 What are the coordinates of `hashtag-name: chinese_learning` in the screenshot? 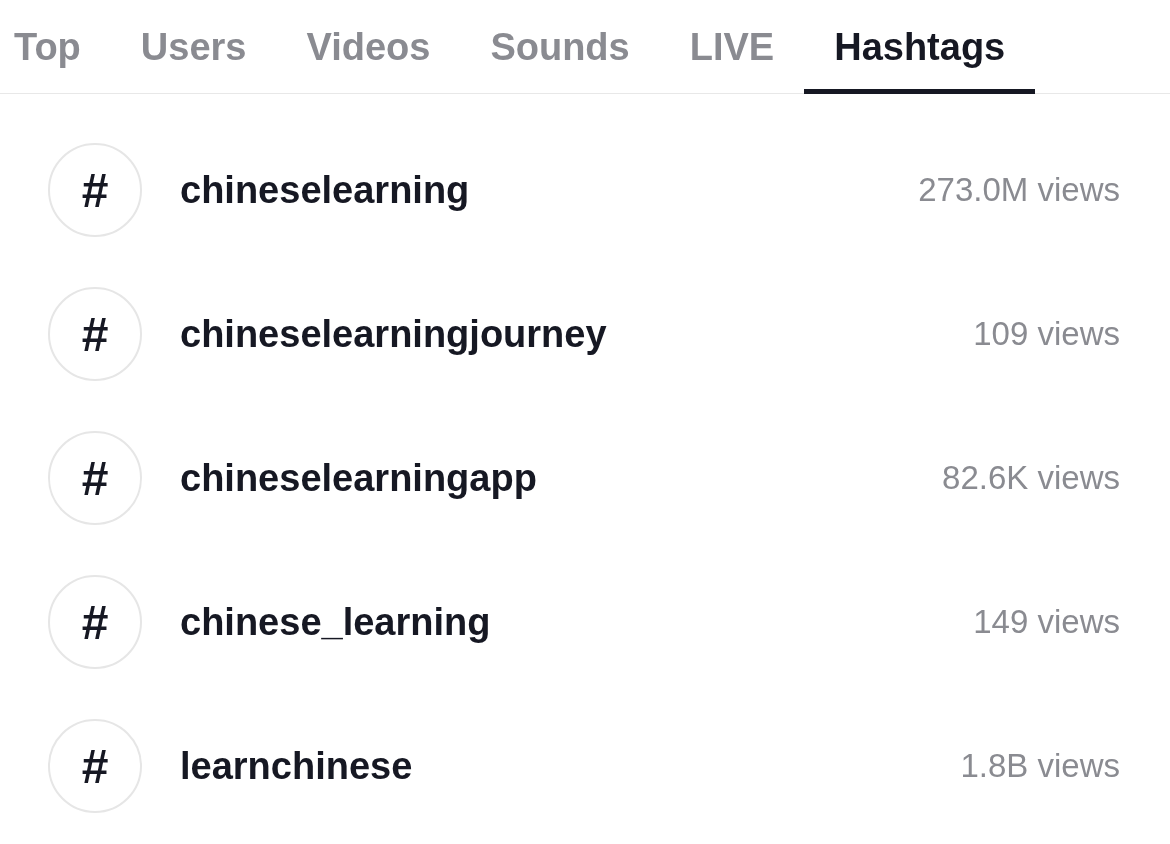 It's located at (335, 622).